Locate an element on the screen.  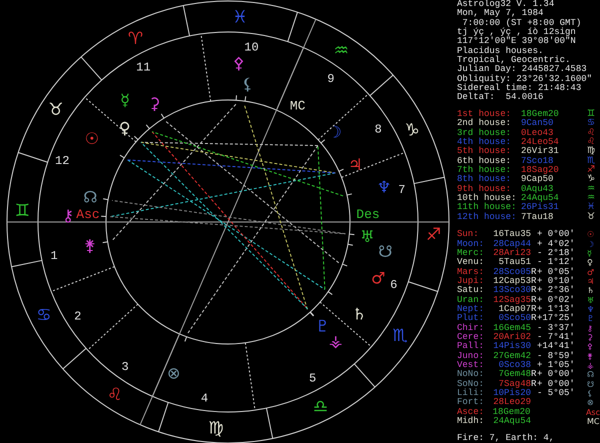
planet-position: 5Tau51 is located at coordinates (514, 263).